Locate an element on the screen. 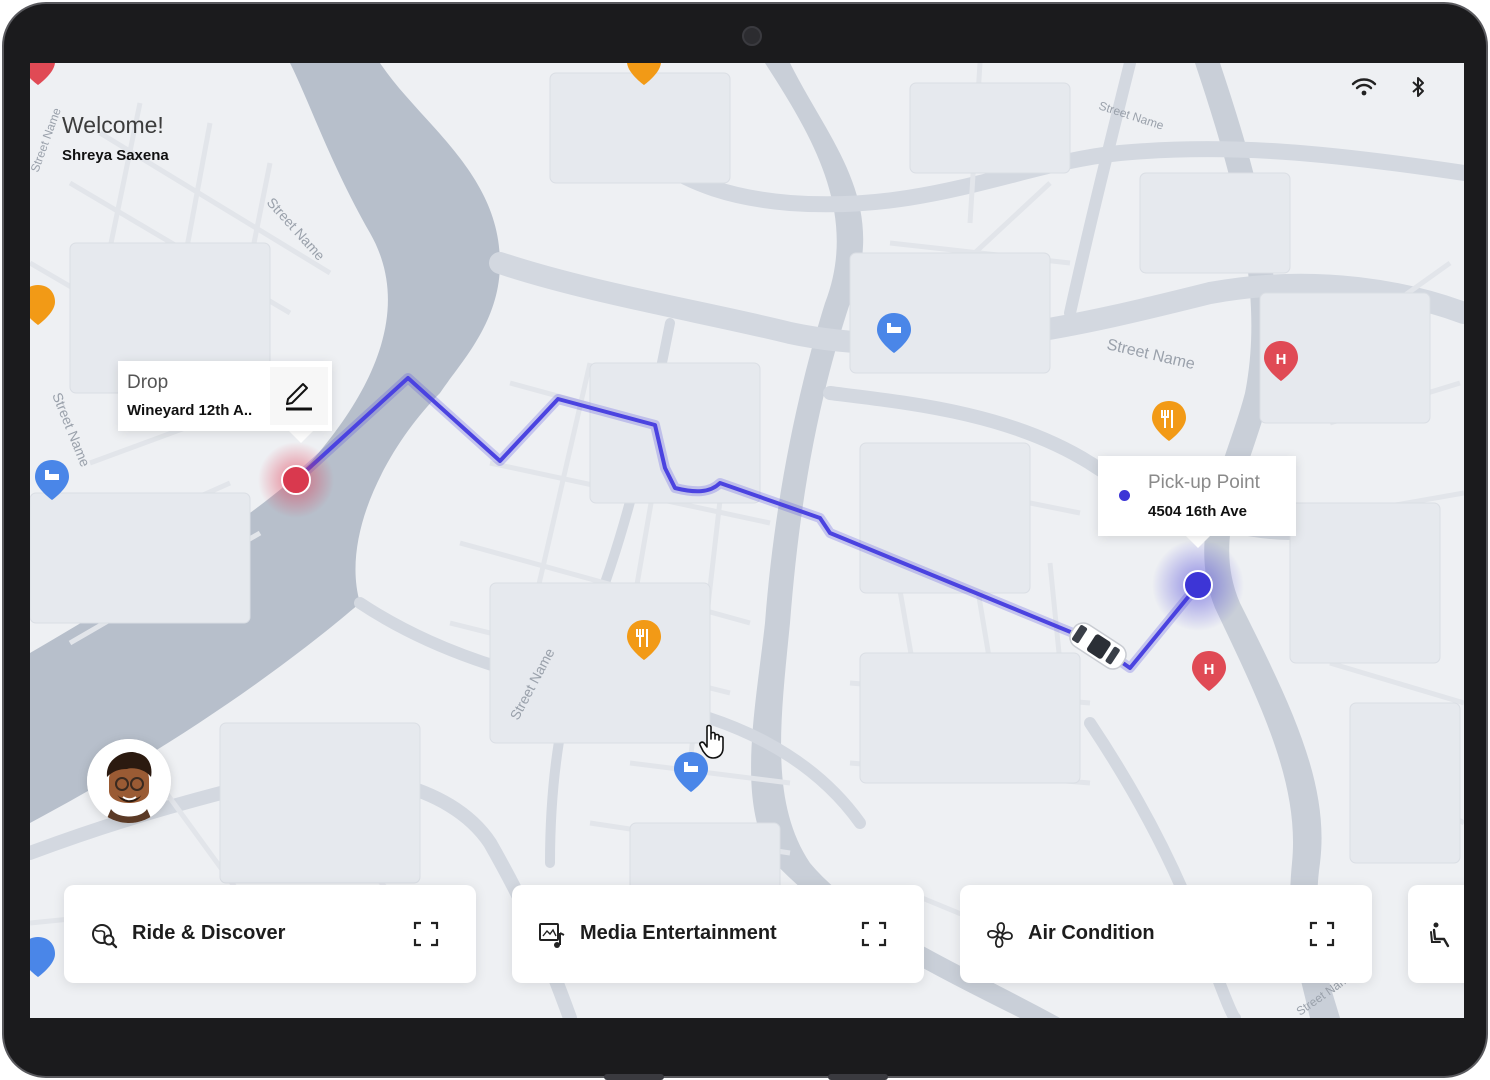  seat-icon is located at coordinates (1440, 935).